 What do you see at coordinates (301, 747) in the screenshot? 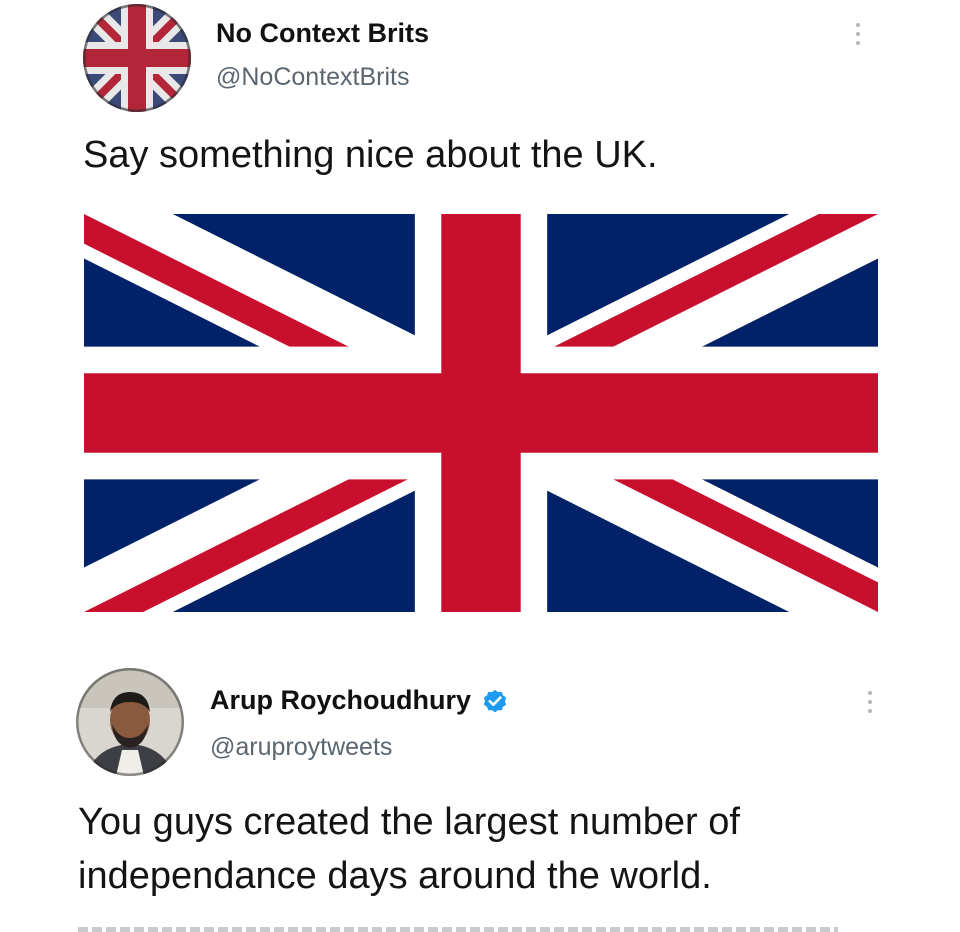
I see `user-handle: @aruproytweets` at bounding box center [301, 747].